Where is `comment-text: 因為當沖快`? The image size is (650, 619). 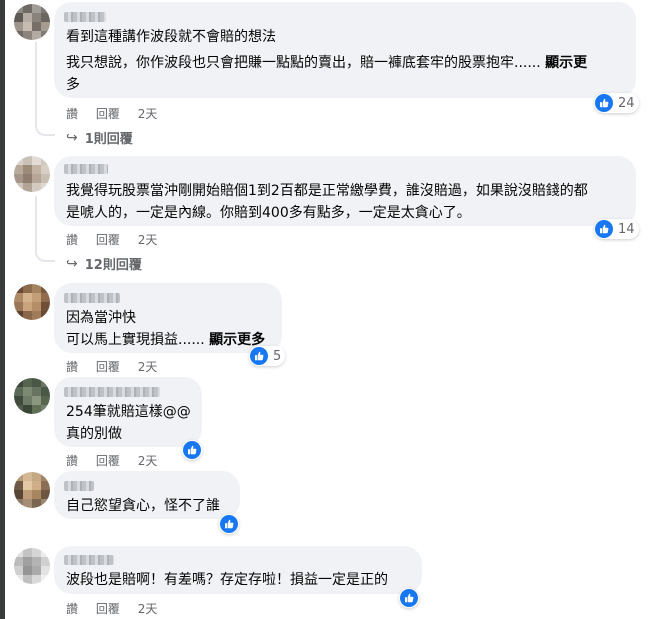
comment-text: 因為當沖快 is located at coordinates (101, 318).